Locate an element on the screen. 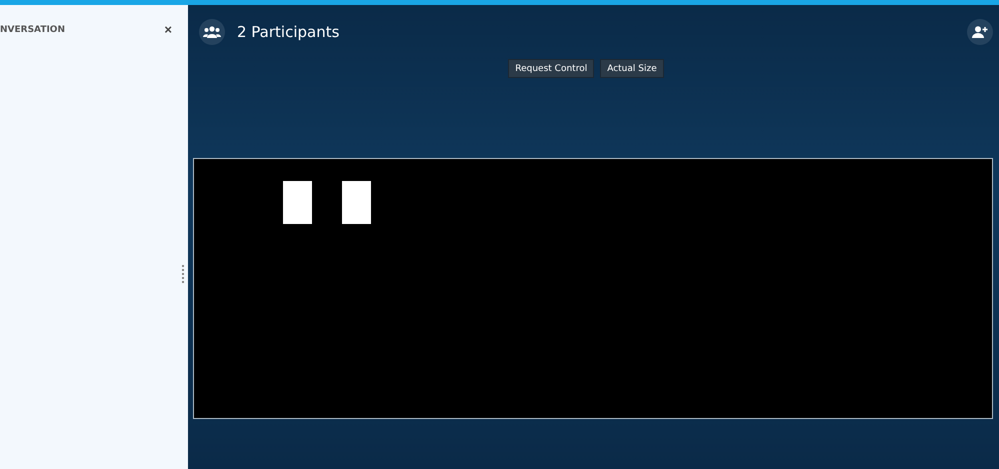 This screenshot has width=999, height=469. toolbar-button: Request Control is located at coordinates (551, 68).